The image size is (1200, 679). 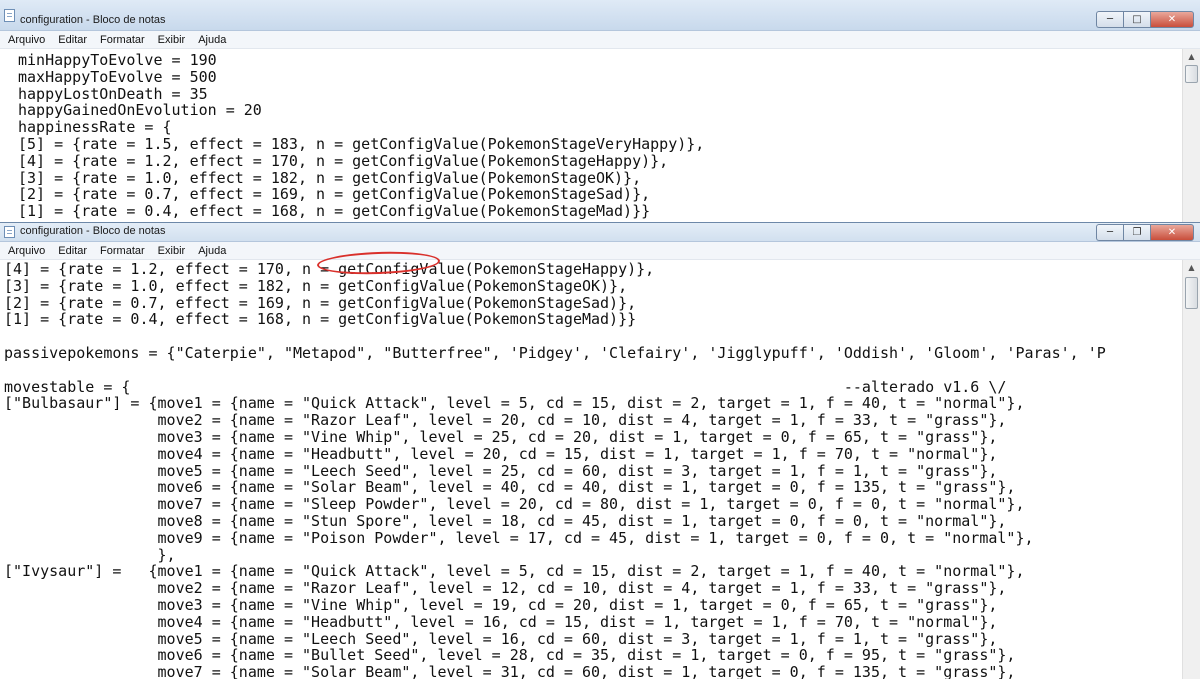 What do you see at coordinates (600, 15) in the screenshot?
I see `title-bar: configuration - Bloco de notas ─ □ ✕` at bounding box center [600, 15].